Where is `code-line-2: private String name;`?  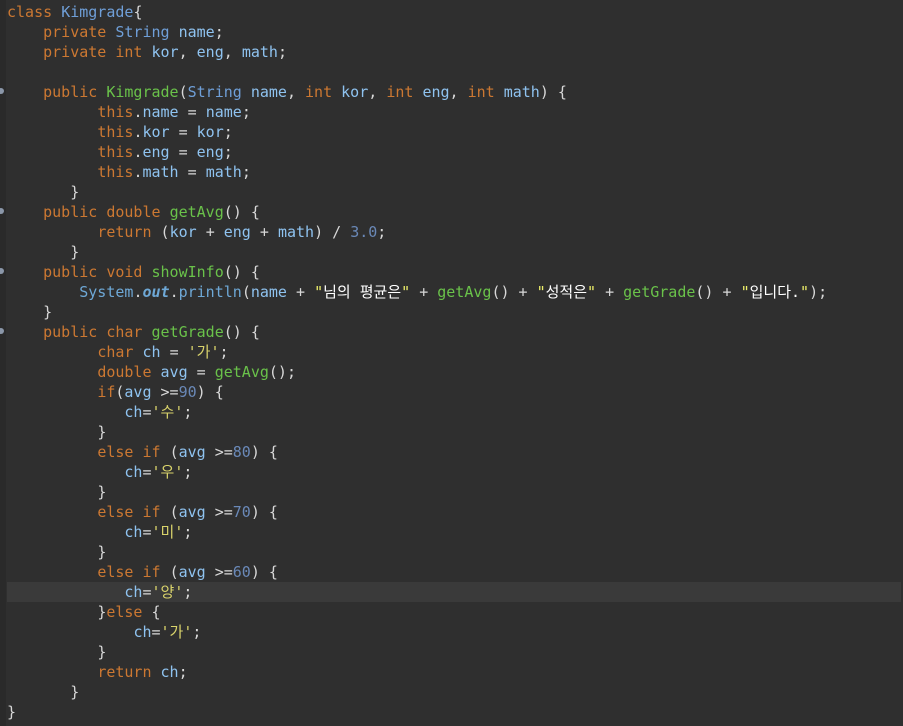
code-line-2: private String name; is located at coordinates (454, 32).